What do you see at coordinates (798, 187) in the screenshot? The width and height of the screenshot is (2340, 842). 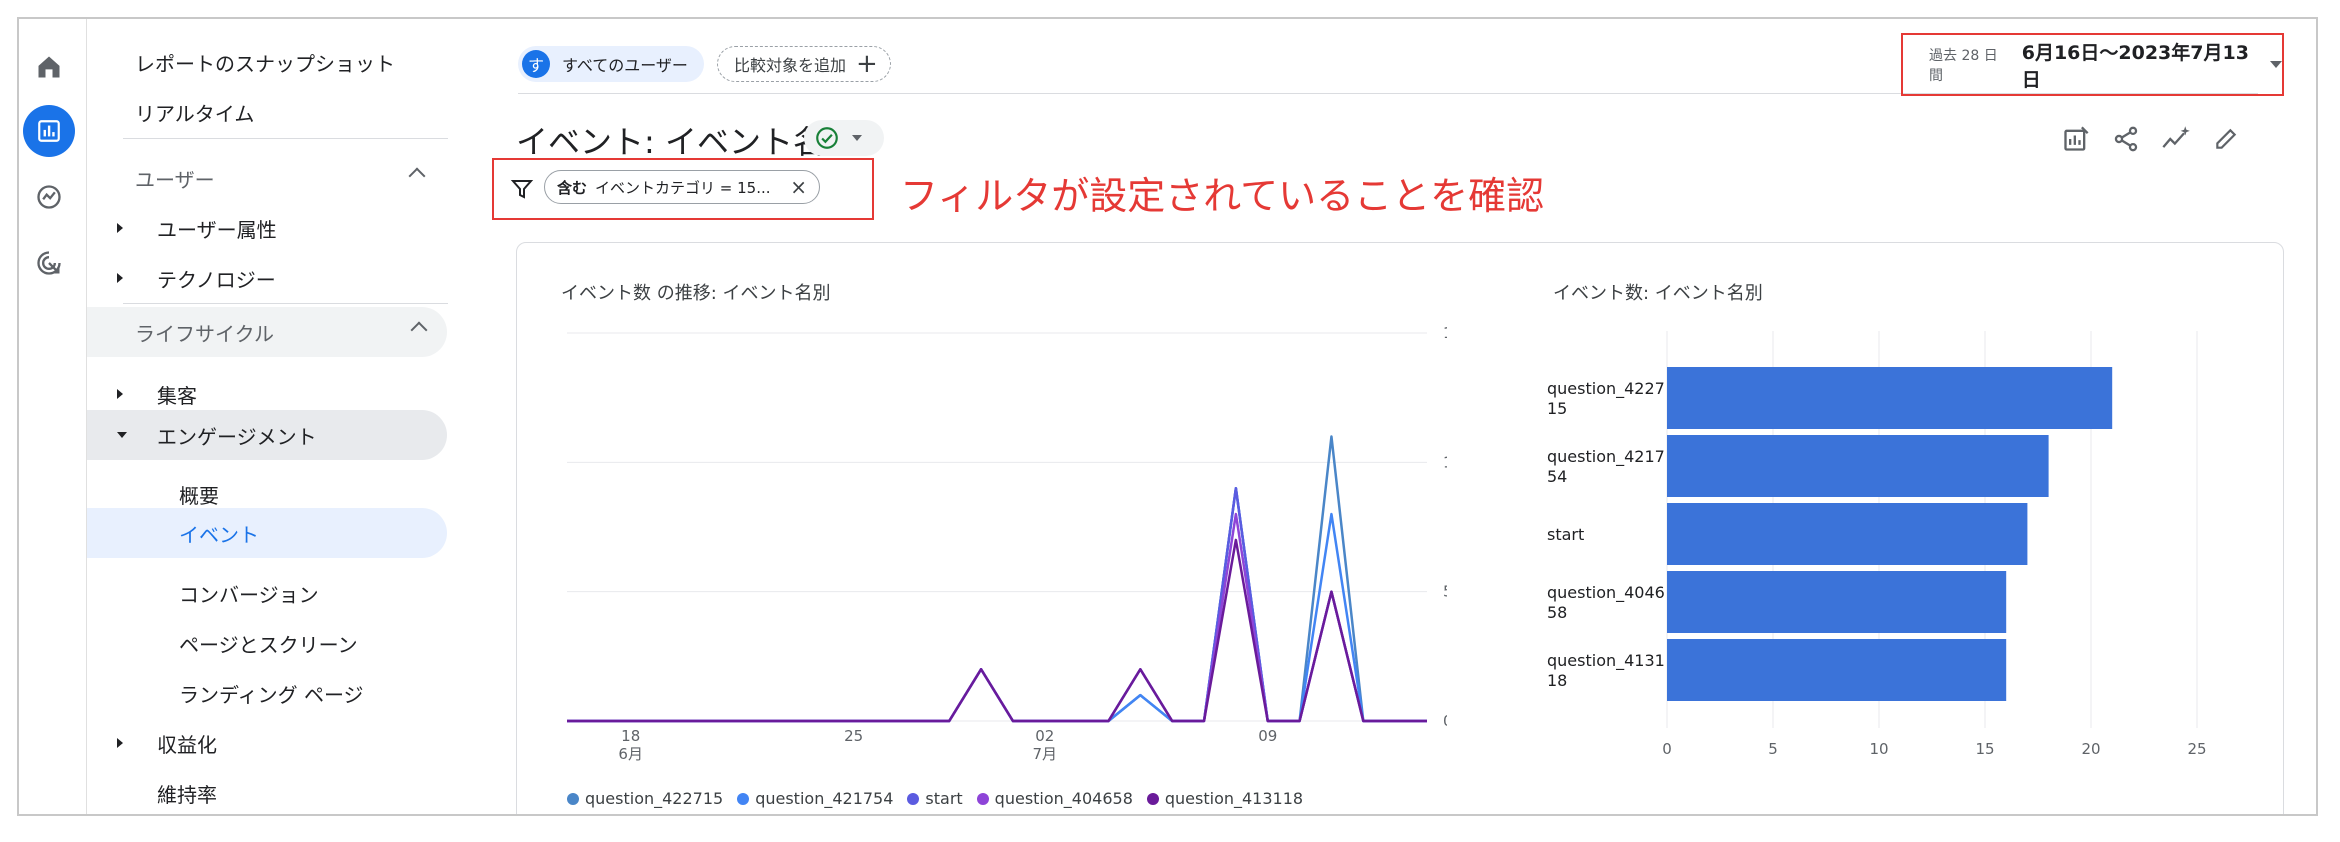 I see `close-icon: ×` at bounding box center [798, 187].